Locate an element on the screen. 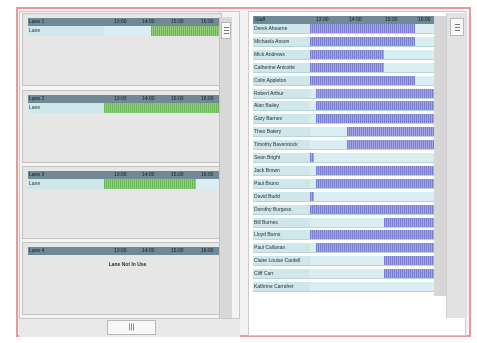  staff-row: Lloyd Burns is located at coordinates (343, 235).